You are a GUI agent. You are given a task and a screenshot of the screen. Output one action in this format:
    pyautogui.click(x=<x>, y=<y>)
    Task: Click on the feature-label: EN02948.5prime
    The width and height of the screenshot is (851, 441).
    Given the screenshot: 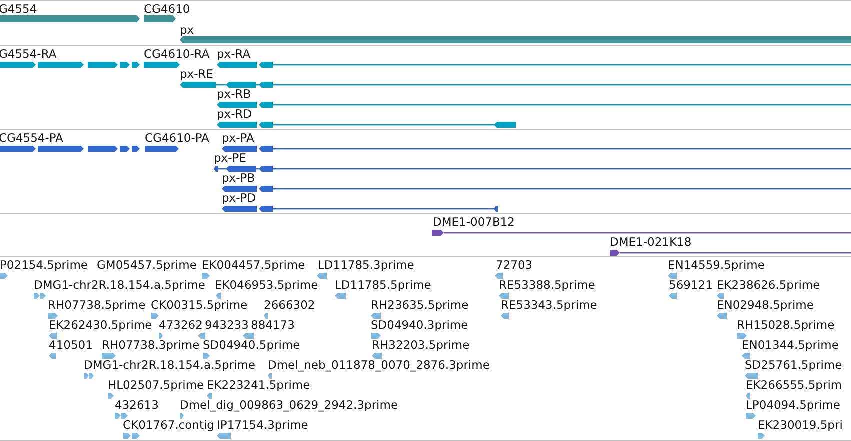 What is the action you would take?
    pyautogui.click(x=765, y=305)
    